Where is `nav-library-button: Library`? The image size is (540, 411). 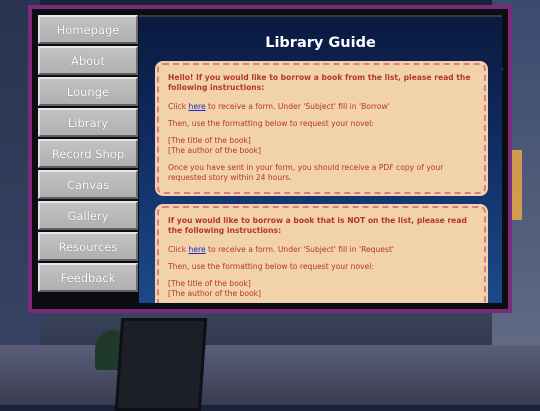
nav-library-button: Library is located at coordinates (88, 122).